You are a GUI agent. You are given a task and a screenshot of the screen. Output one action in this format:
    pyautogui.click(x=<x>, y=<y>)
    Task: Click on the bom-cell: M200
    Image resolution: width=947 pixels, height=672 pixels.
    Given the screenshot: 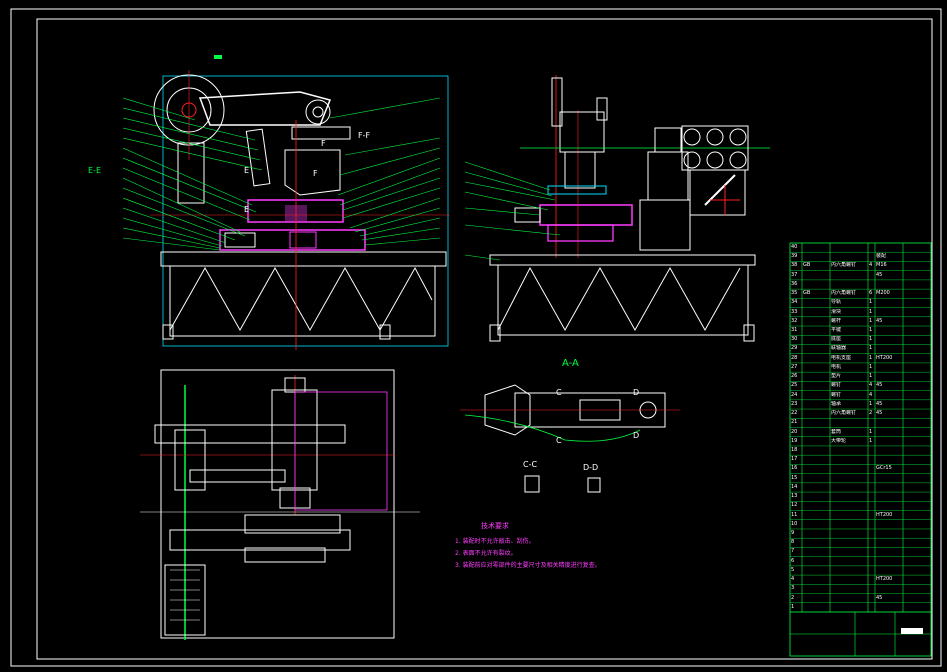 What is the action you would take?
    pyautogui.click(x=883, y=293)
    